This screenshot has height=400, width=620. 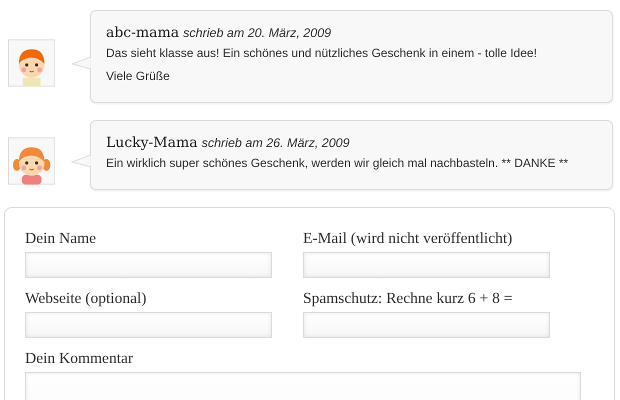 I want to click on field-label: Dein Name, so click(x=60, y=239).